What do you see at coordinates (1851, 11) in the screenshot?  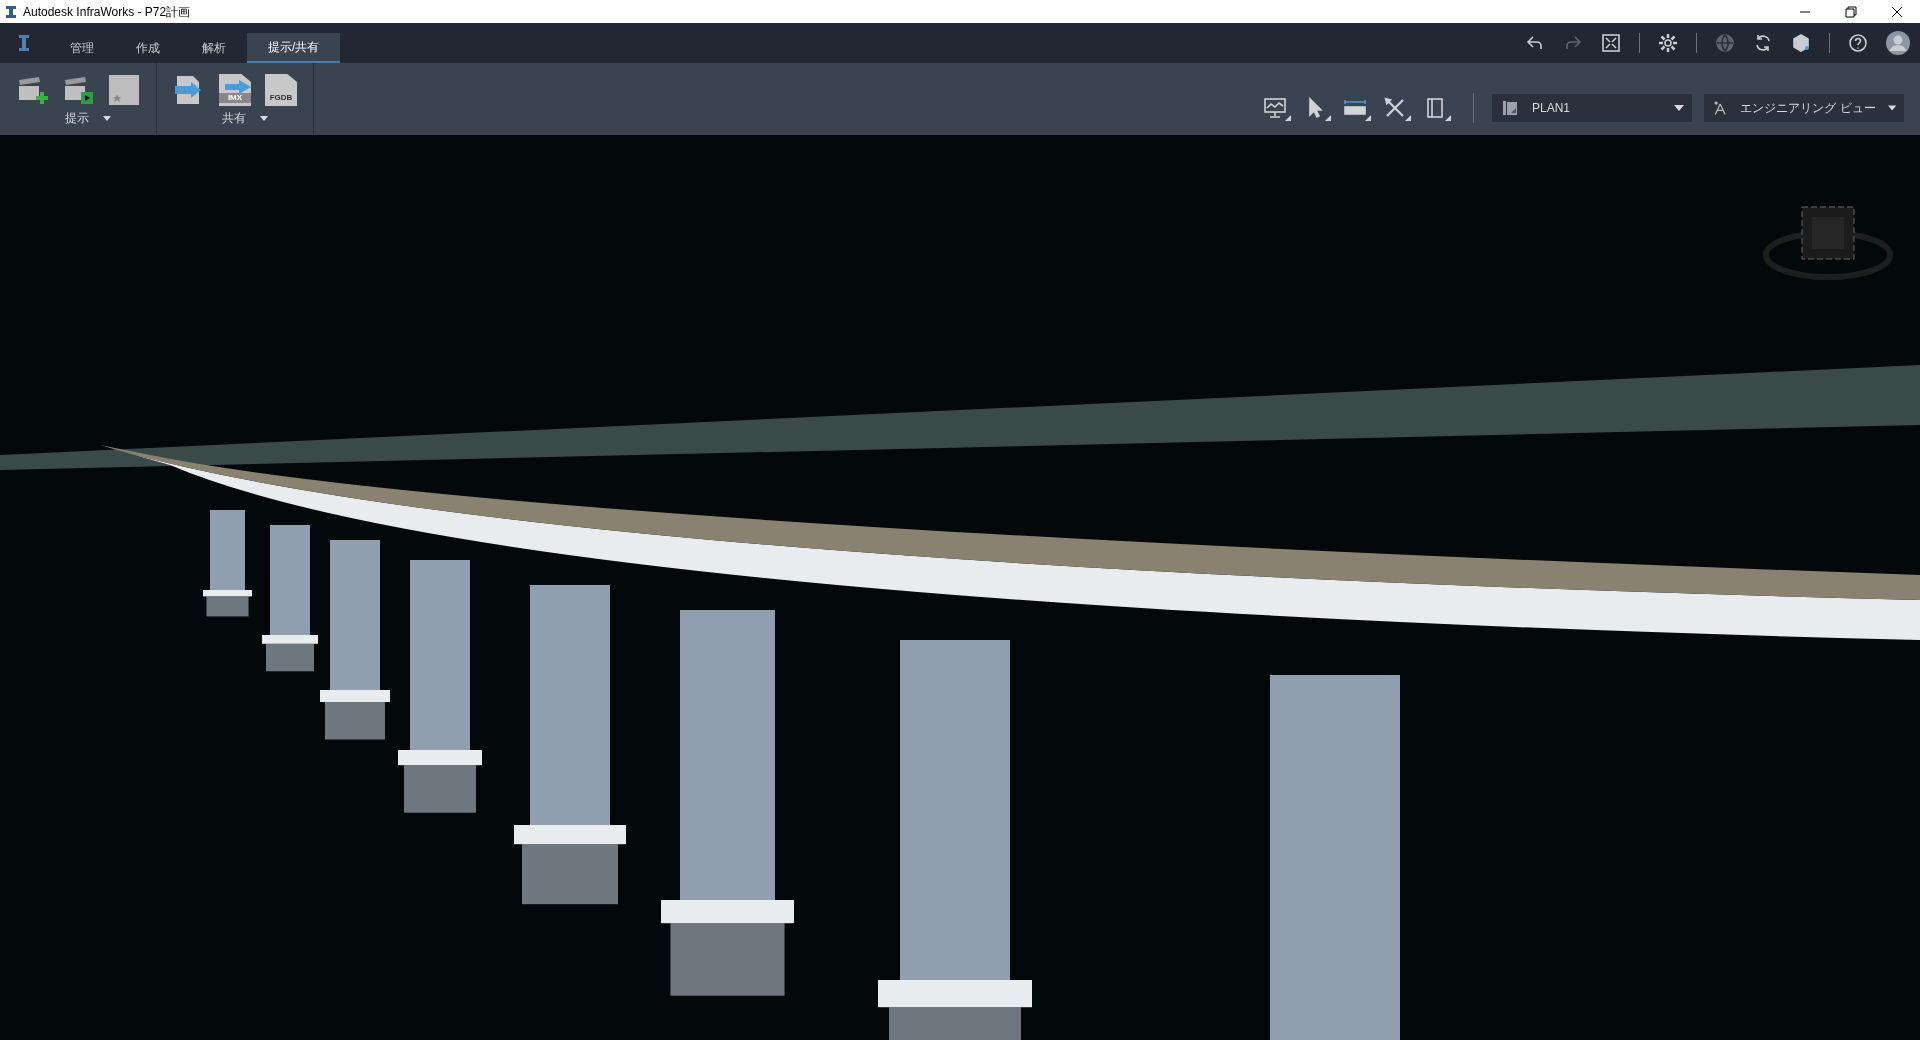 I see `restore-icon` at bounding box center [1851, 11].